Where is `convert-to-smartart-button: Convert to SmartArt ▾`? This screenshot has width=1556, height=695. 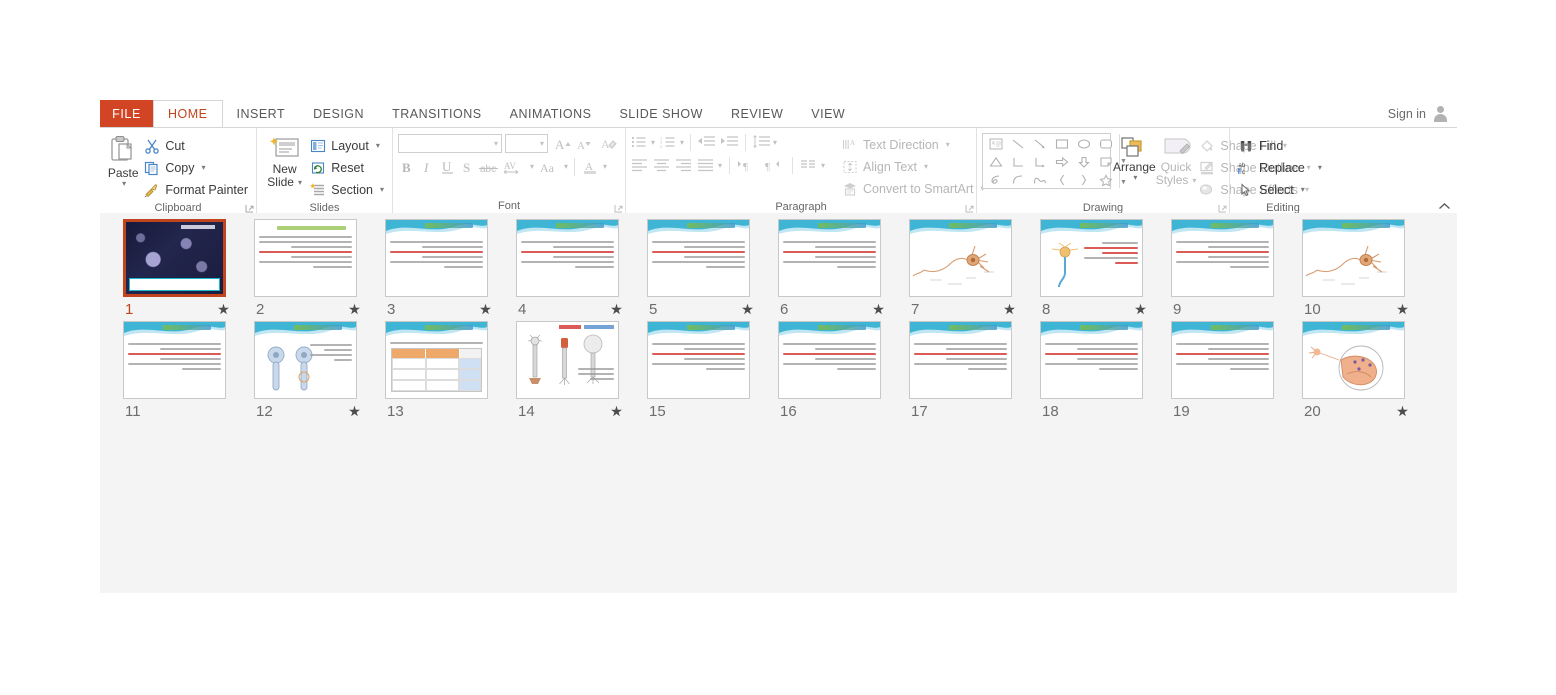
convert-to-smartart-button: Convert to SmartArt ▾ is located at coordinates (913, 189).